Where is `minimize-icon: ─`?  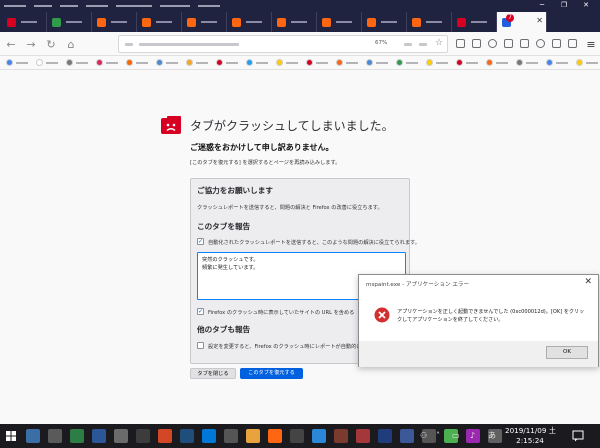
minimize-icon: ─ is located at coordinates (542, 5).